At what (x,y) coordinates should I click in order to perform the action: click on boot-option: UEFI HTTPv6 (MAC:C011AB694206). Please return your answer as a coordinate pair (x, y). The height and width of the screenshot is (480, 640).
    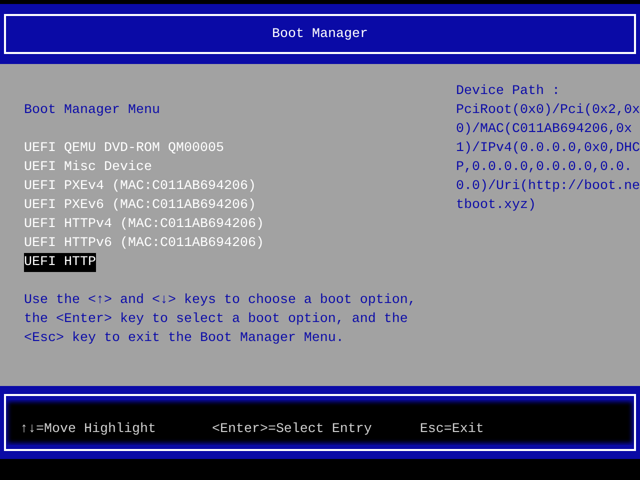
    Looking at the image, I should click on (144, 243).